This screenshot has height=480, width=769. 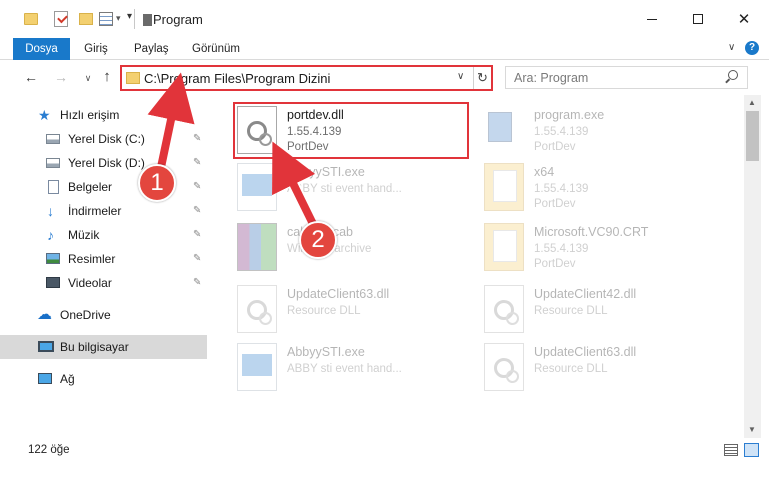 I want to click on file-item: cabfiles.cab WinRAR archive, so click(x=357, y=249).